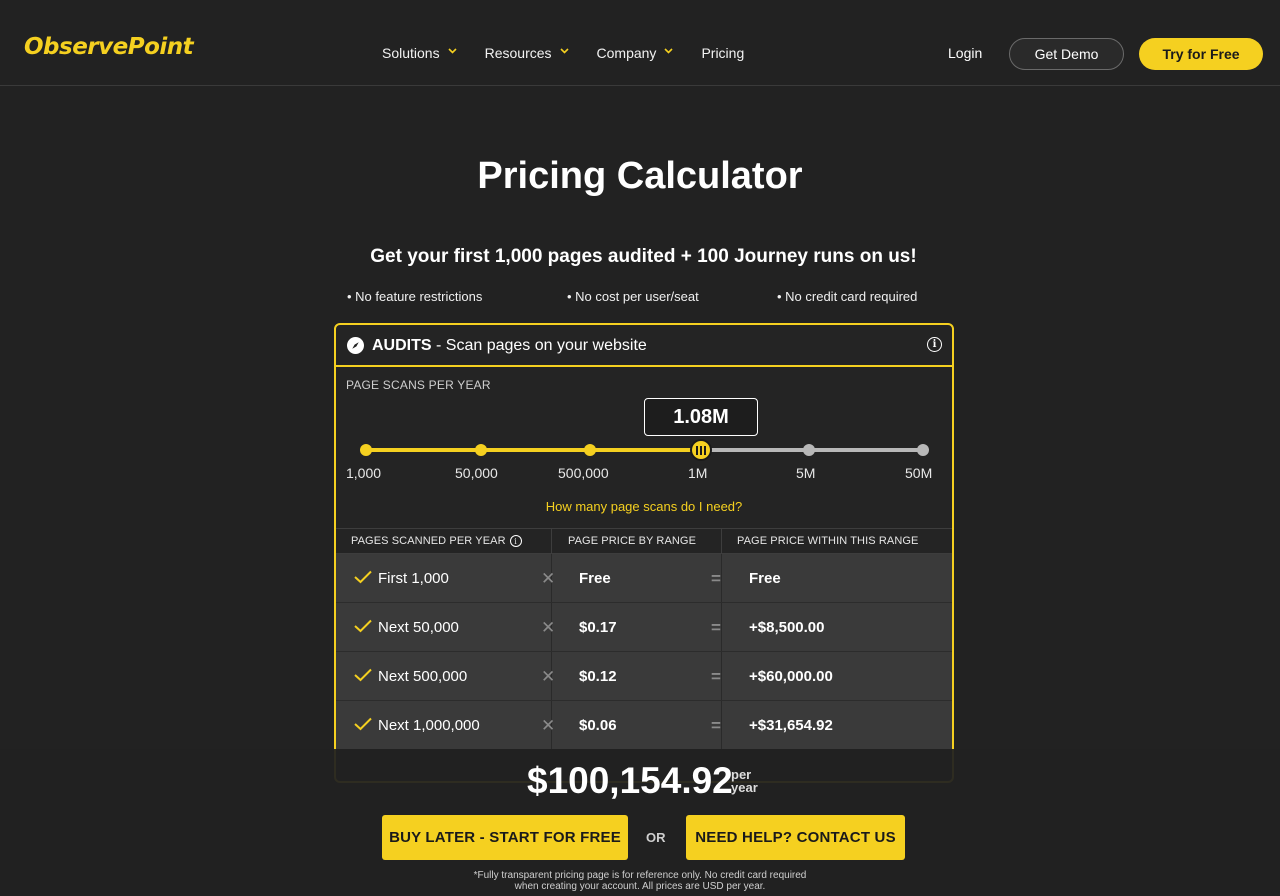  Describe the element at coordinates (428, 541) in the screenshot. I see `column-header-label: PAGES SCANNED PER YEAR` at that location.